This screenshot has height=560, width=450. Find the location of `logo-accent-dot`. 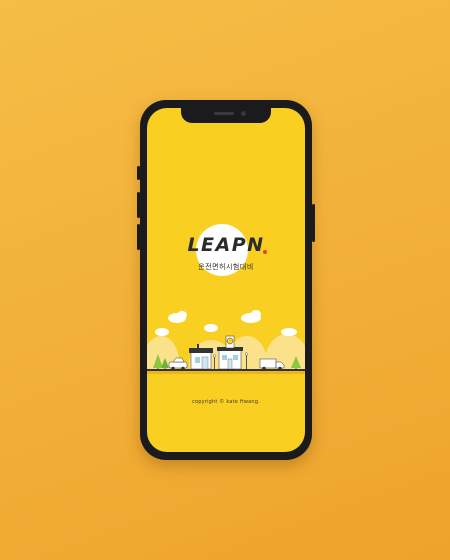

logo-accent-dot is located at coordinates (265, 252).